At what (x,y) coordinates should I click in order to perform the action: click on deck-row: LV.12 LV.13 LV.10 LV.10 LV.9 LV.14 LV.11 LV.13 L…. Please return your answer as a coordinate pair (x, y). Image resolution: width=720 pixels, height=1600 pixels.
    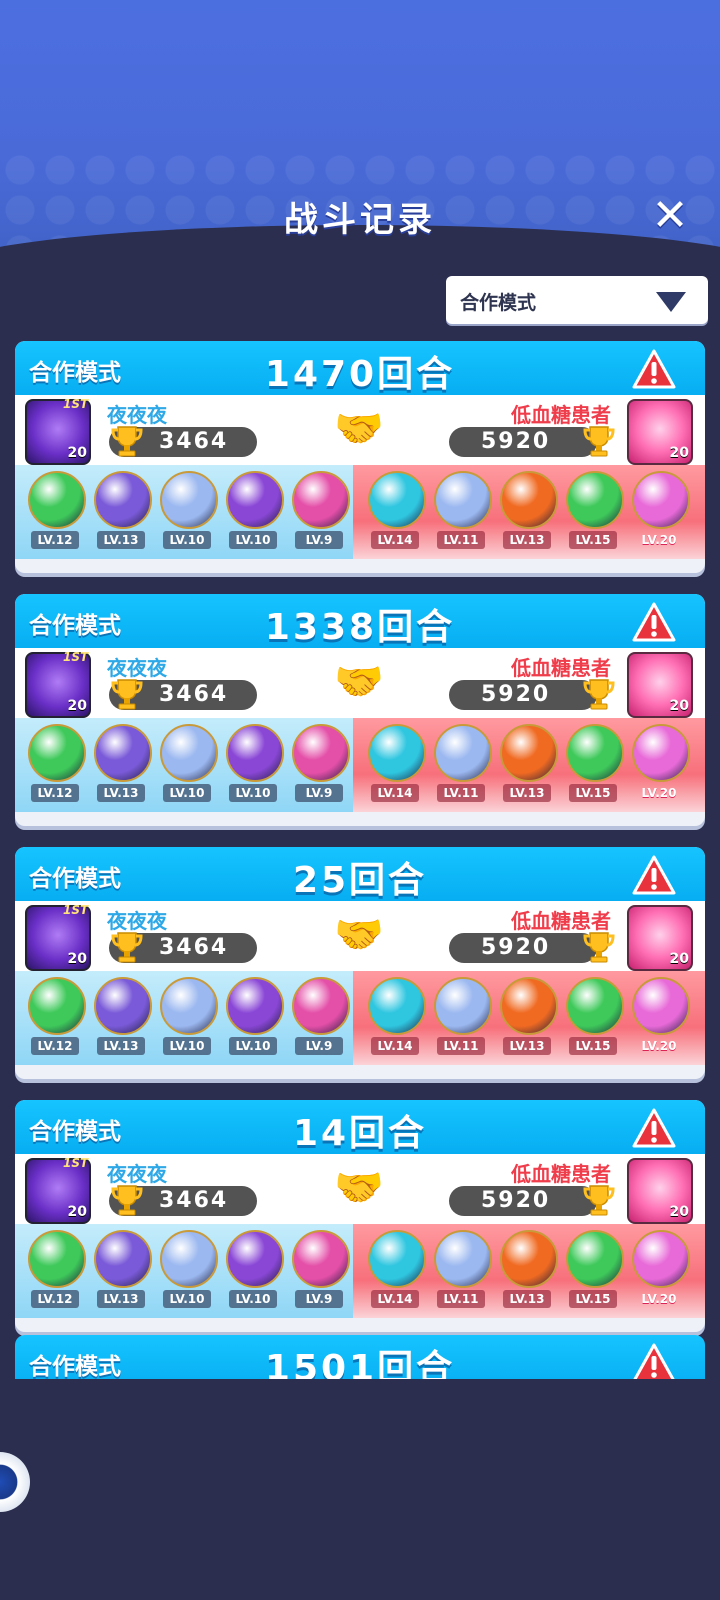
    Looking at the image, I should click on (360, 512).